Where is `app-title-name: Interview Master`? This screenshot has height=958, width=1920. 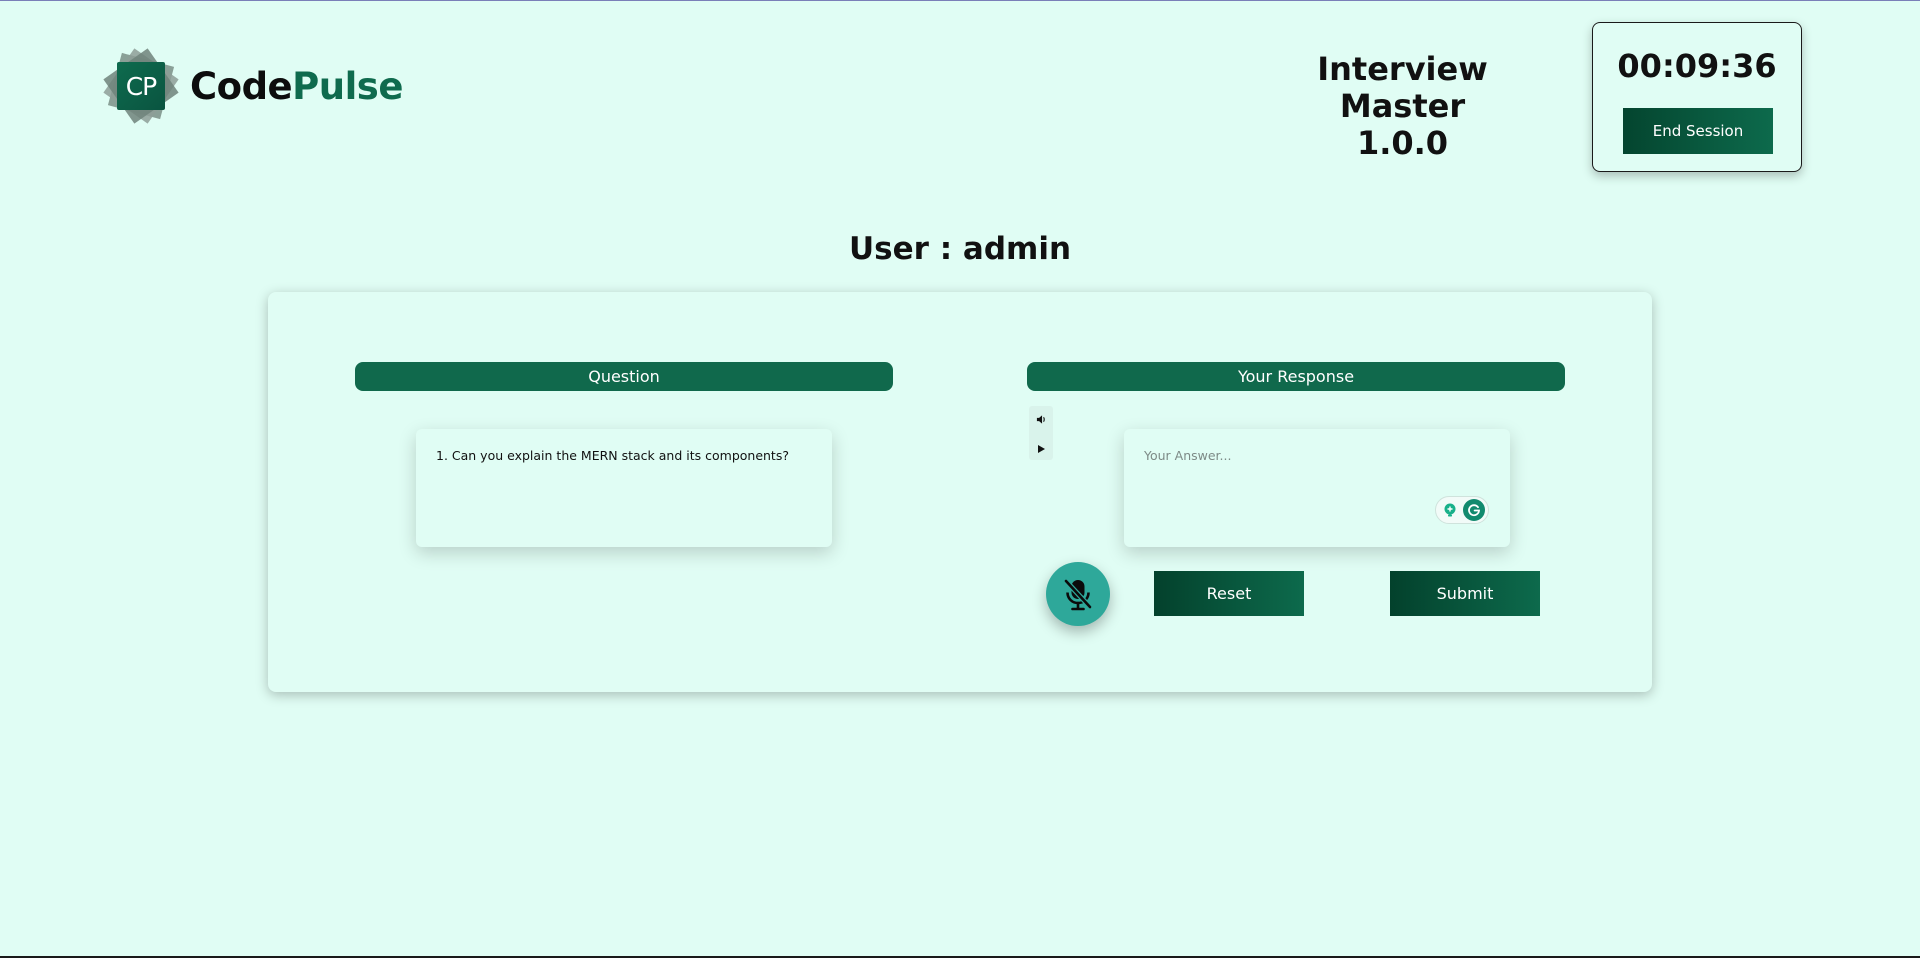 app-title-name: Interview Master is located at coordinates (1402, 87).